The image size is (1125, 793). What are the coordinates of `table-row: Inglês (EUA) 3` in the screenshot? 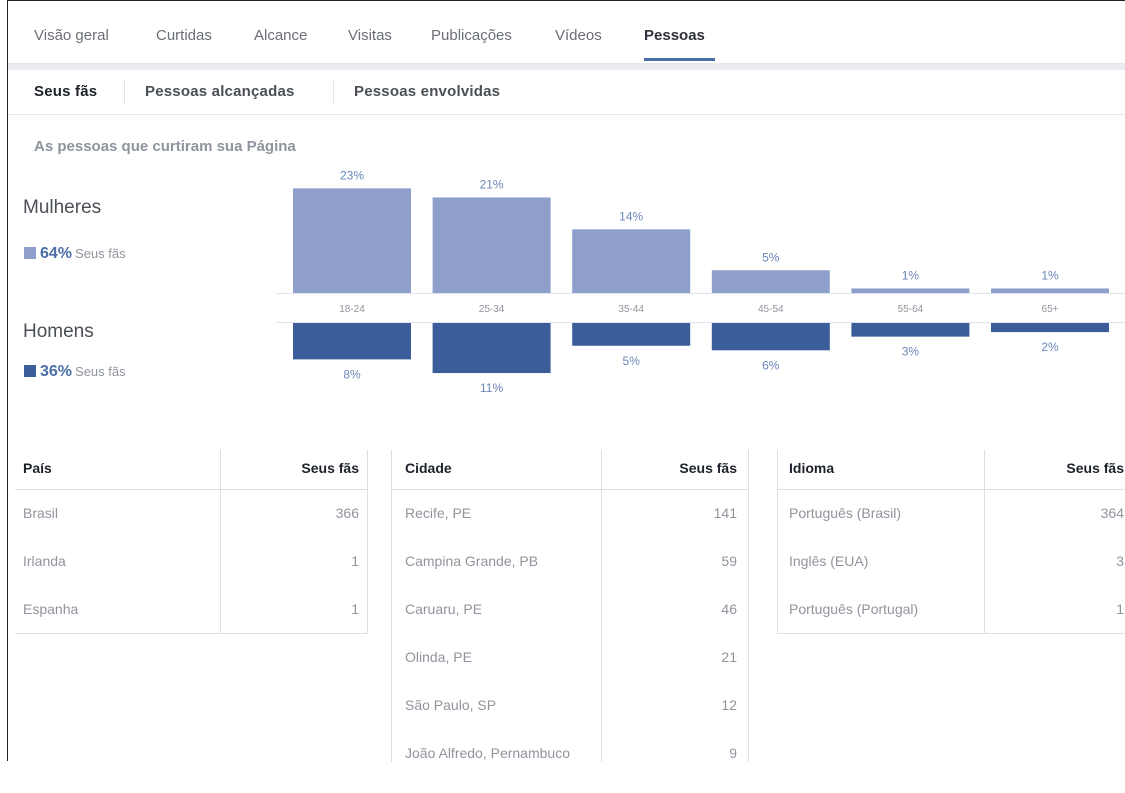 It's located at (951, 577).